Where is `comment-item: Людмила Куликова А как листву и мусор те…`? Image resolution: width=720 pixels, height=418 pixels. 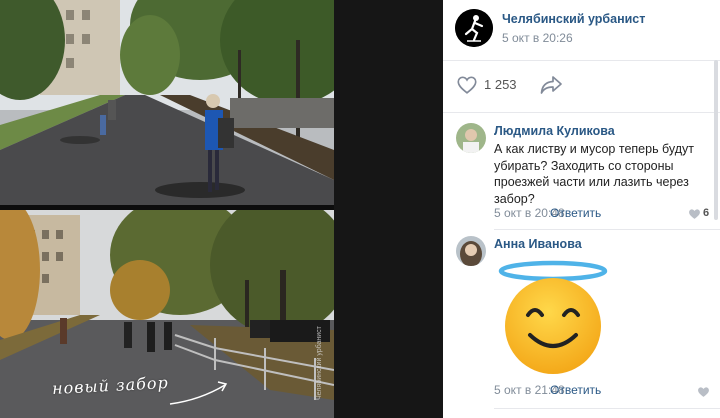
comment-item: Людмила Куликова А как листву и мусор те… is located at coordinates (581, 175).